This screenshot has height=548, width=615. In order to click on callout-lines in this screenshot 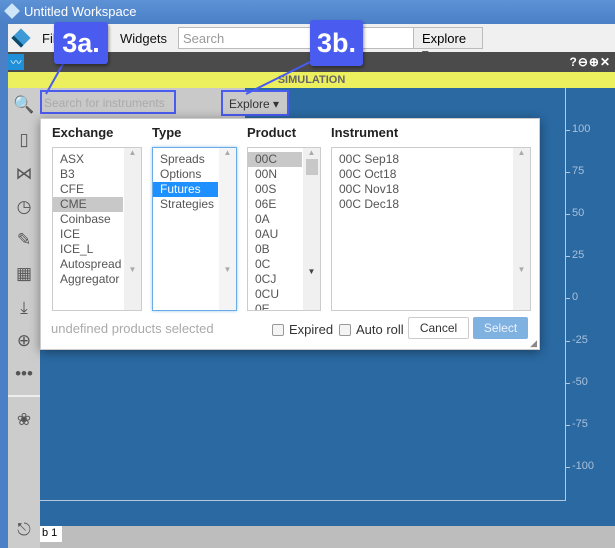, I will do `click(178, 78)`.